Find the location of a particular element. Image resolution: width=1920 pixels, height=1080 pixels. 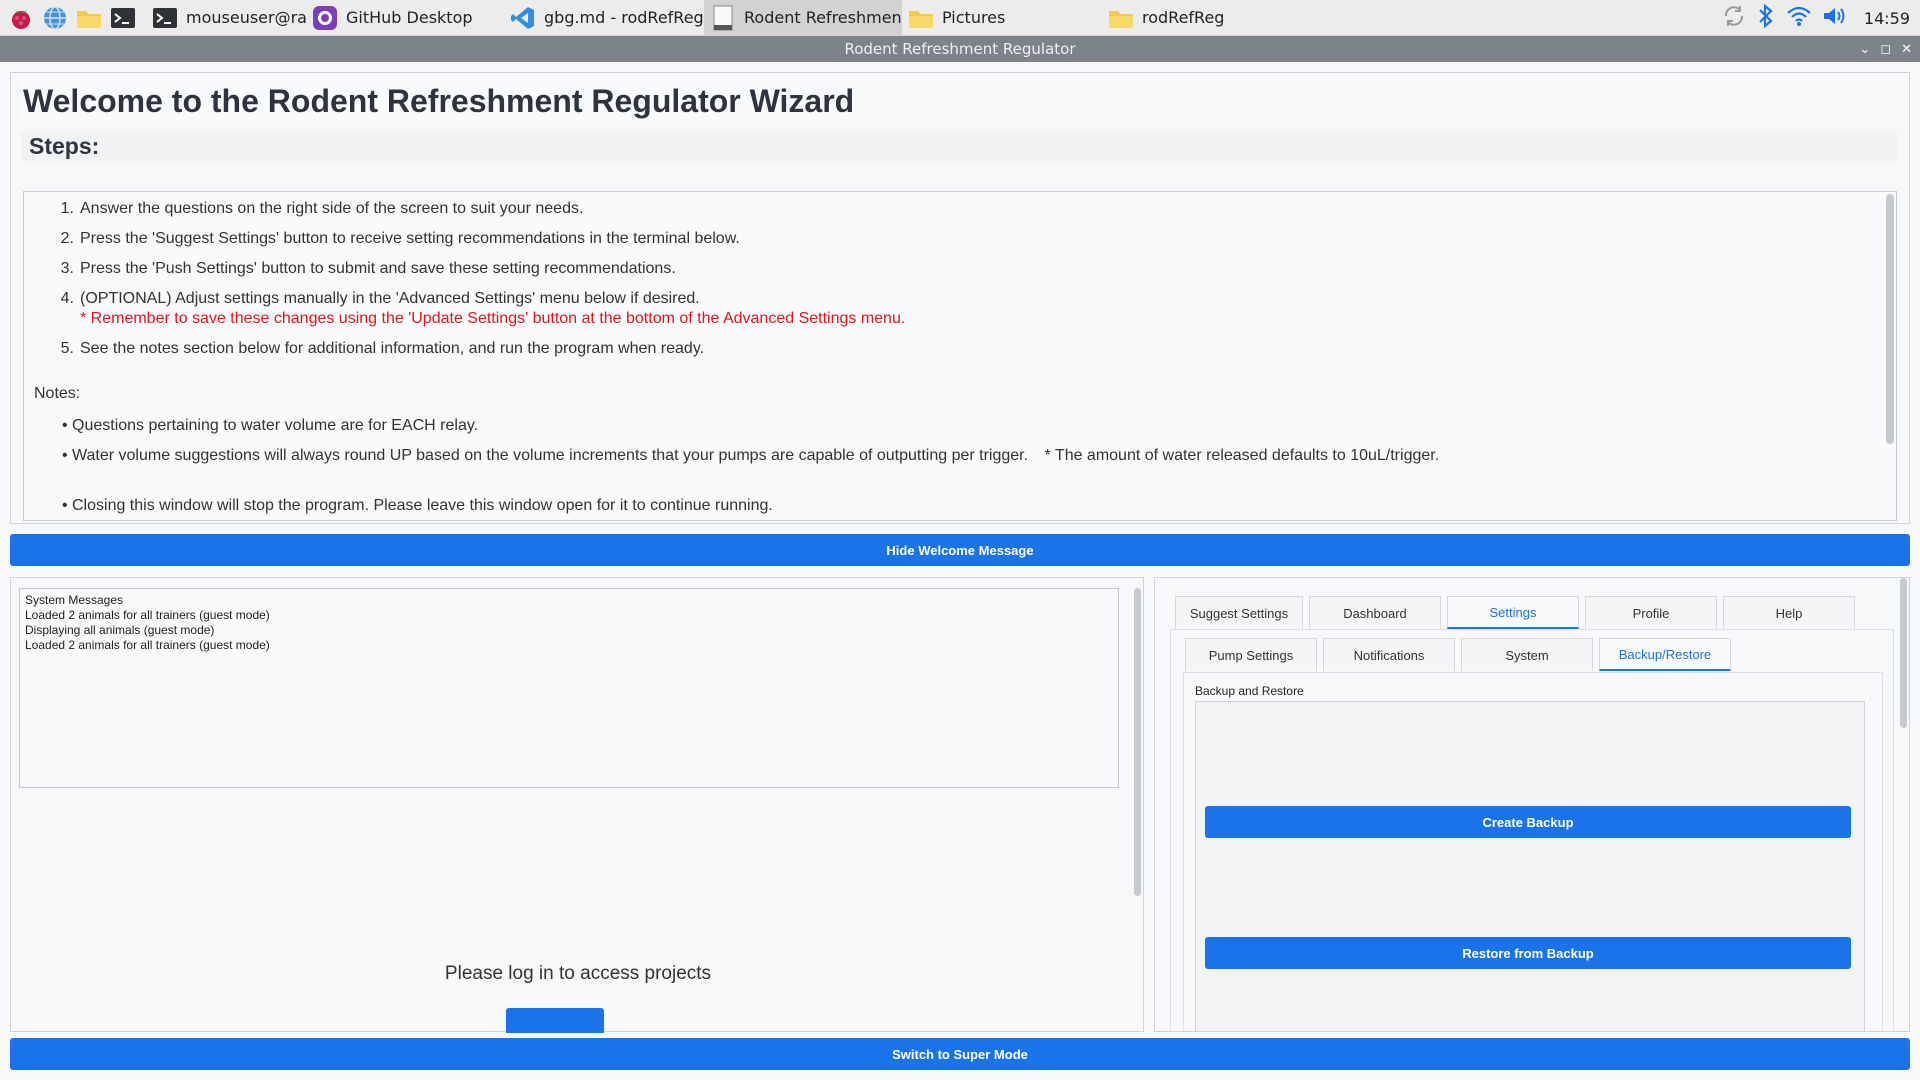

bluetooth-icon is located at coordinates (1766, 18).